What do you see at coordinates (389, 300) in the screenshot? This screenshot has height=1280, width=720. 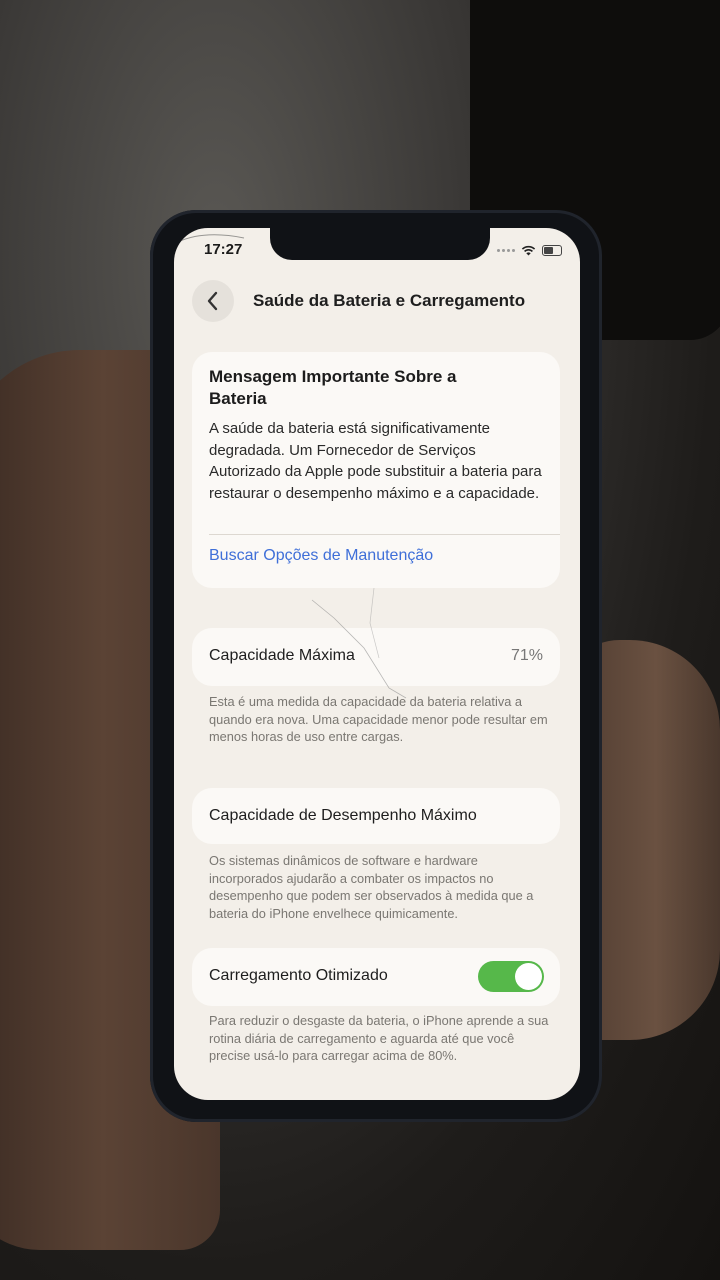 I see `page-title: Saúde da Bateria e Carregamento` at bounding box center [389, 300].